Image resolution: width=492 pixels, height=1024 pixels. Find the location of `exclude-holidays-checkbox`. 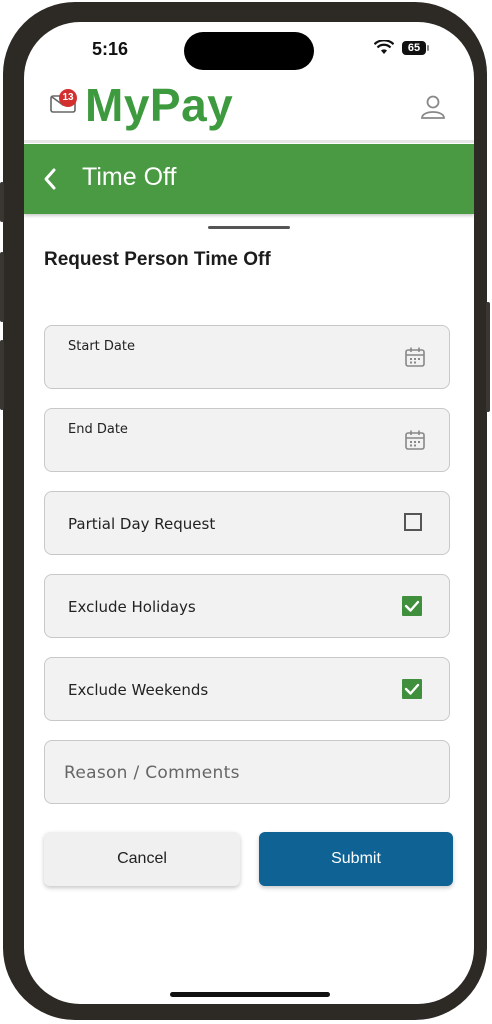

exclude-holidays-checkbox is located at coordinates (412, 606).